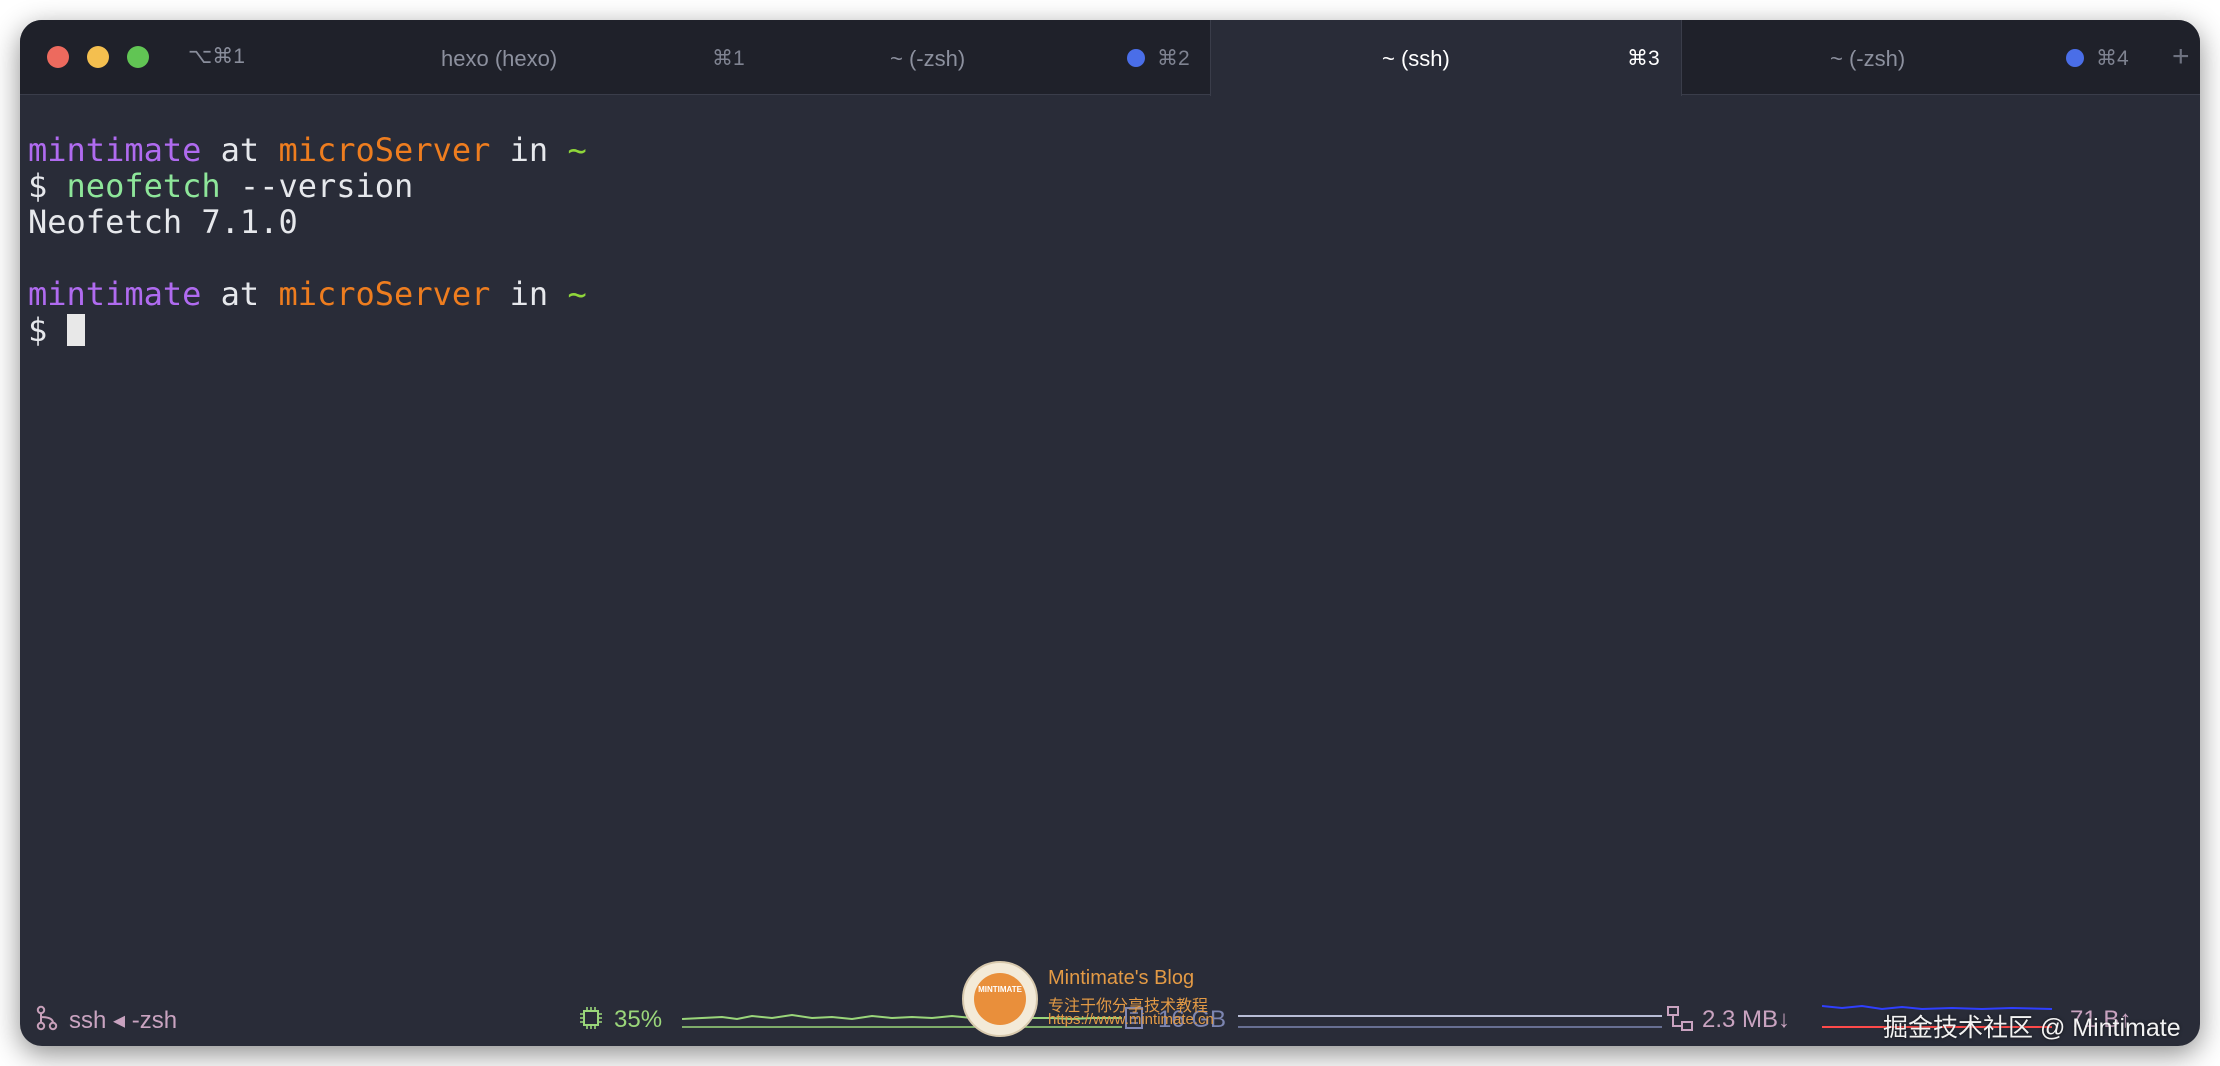 The width and height of the screenshot is (2220, 1066). Describe the element at coordinates (1643, 58) in the screenshot. I see `tab-shortcut: ⌘3` at that location.